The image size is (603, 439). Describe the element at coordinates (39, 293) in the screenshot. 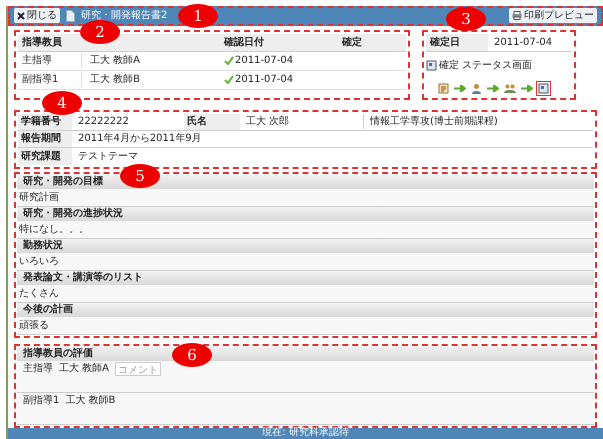

I see `section-text: たくさん` at that location.